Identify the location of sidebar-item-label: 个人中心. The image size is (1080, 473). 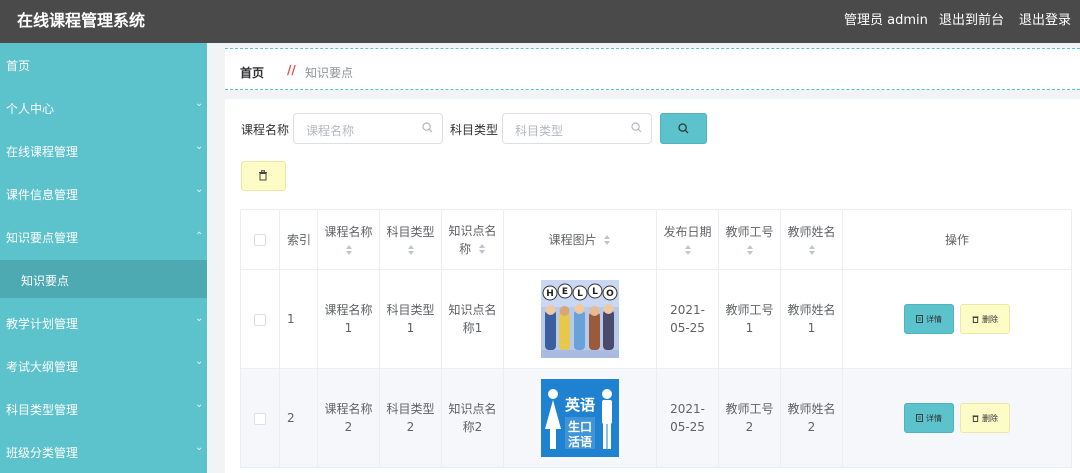
(30, 109).